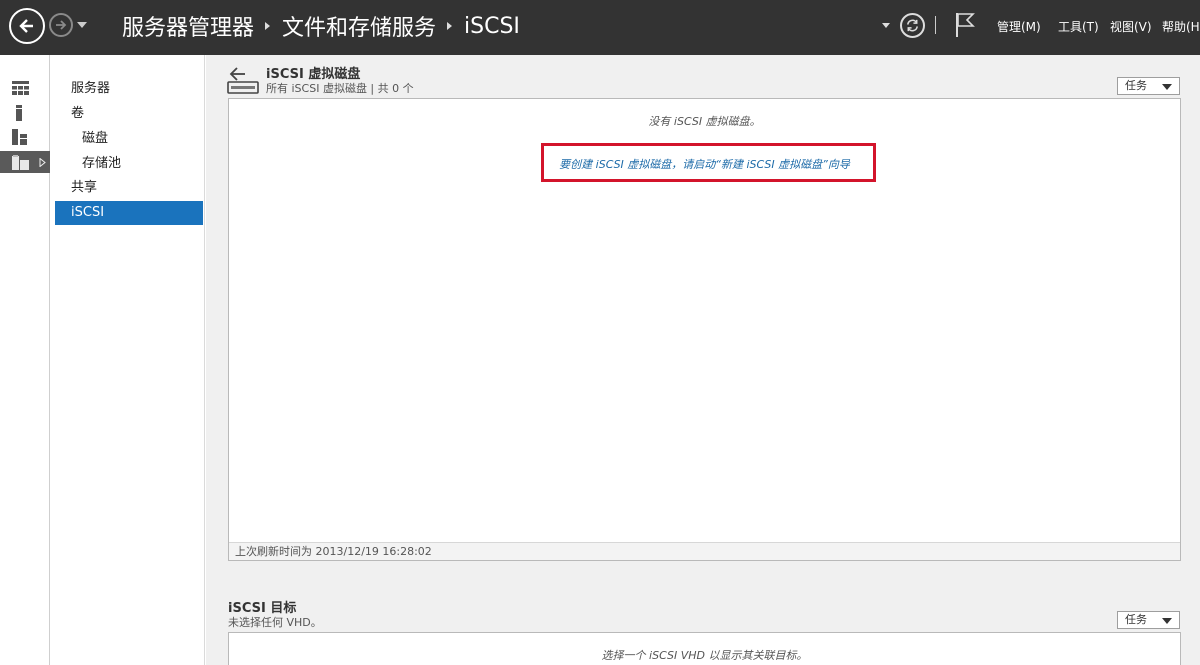 This screenshot has width=1200, height=665. I want to click on targets-empty-message: 选择一个 iSCSI VHD 以显示其关联目标。, so click(704, 655).